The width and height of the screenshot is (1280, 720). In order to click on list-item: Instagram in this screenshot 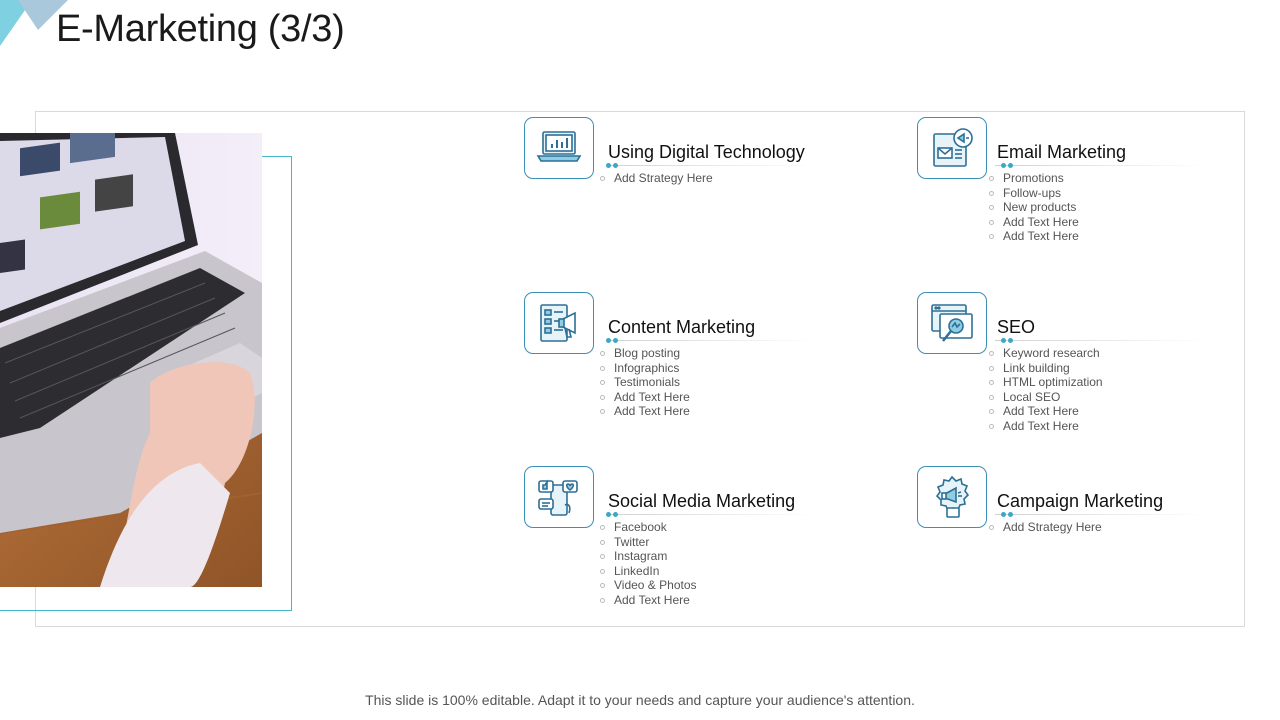, I will do `click(648, 556)`.